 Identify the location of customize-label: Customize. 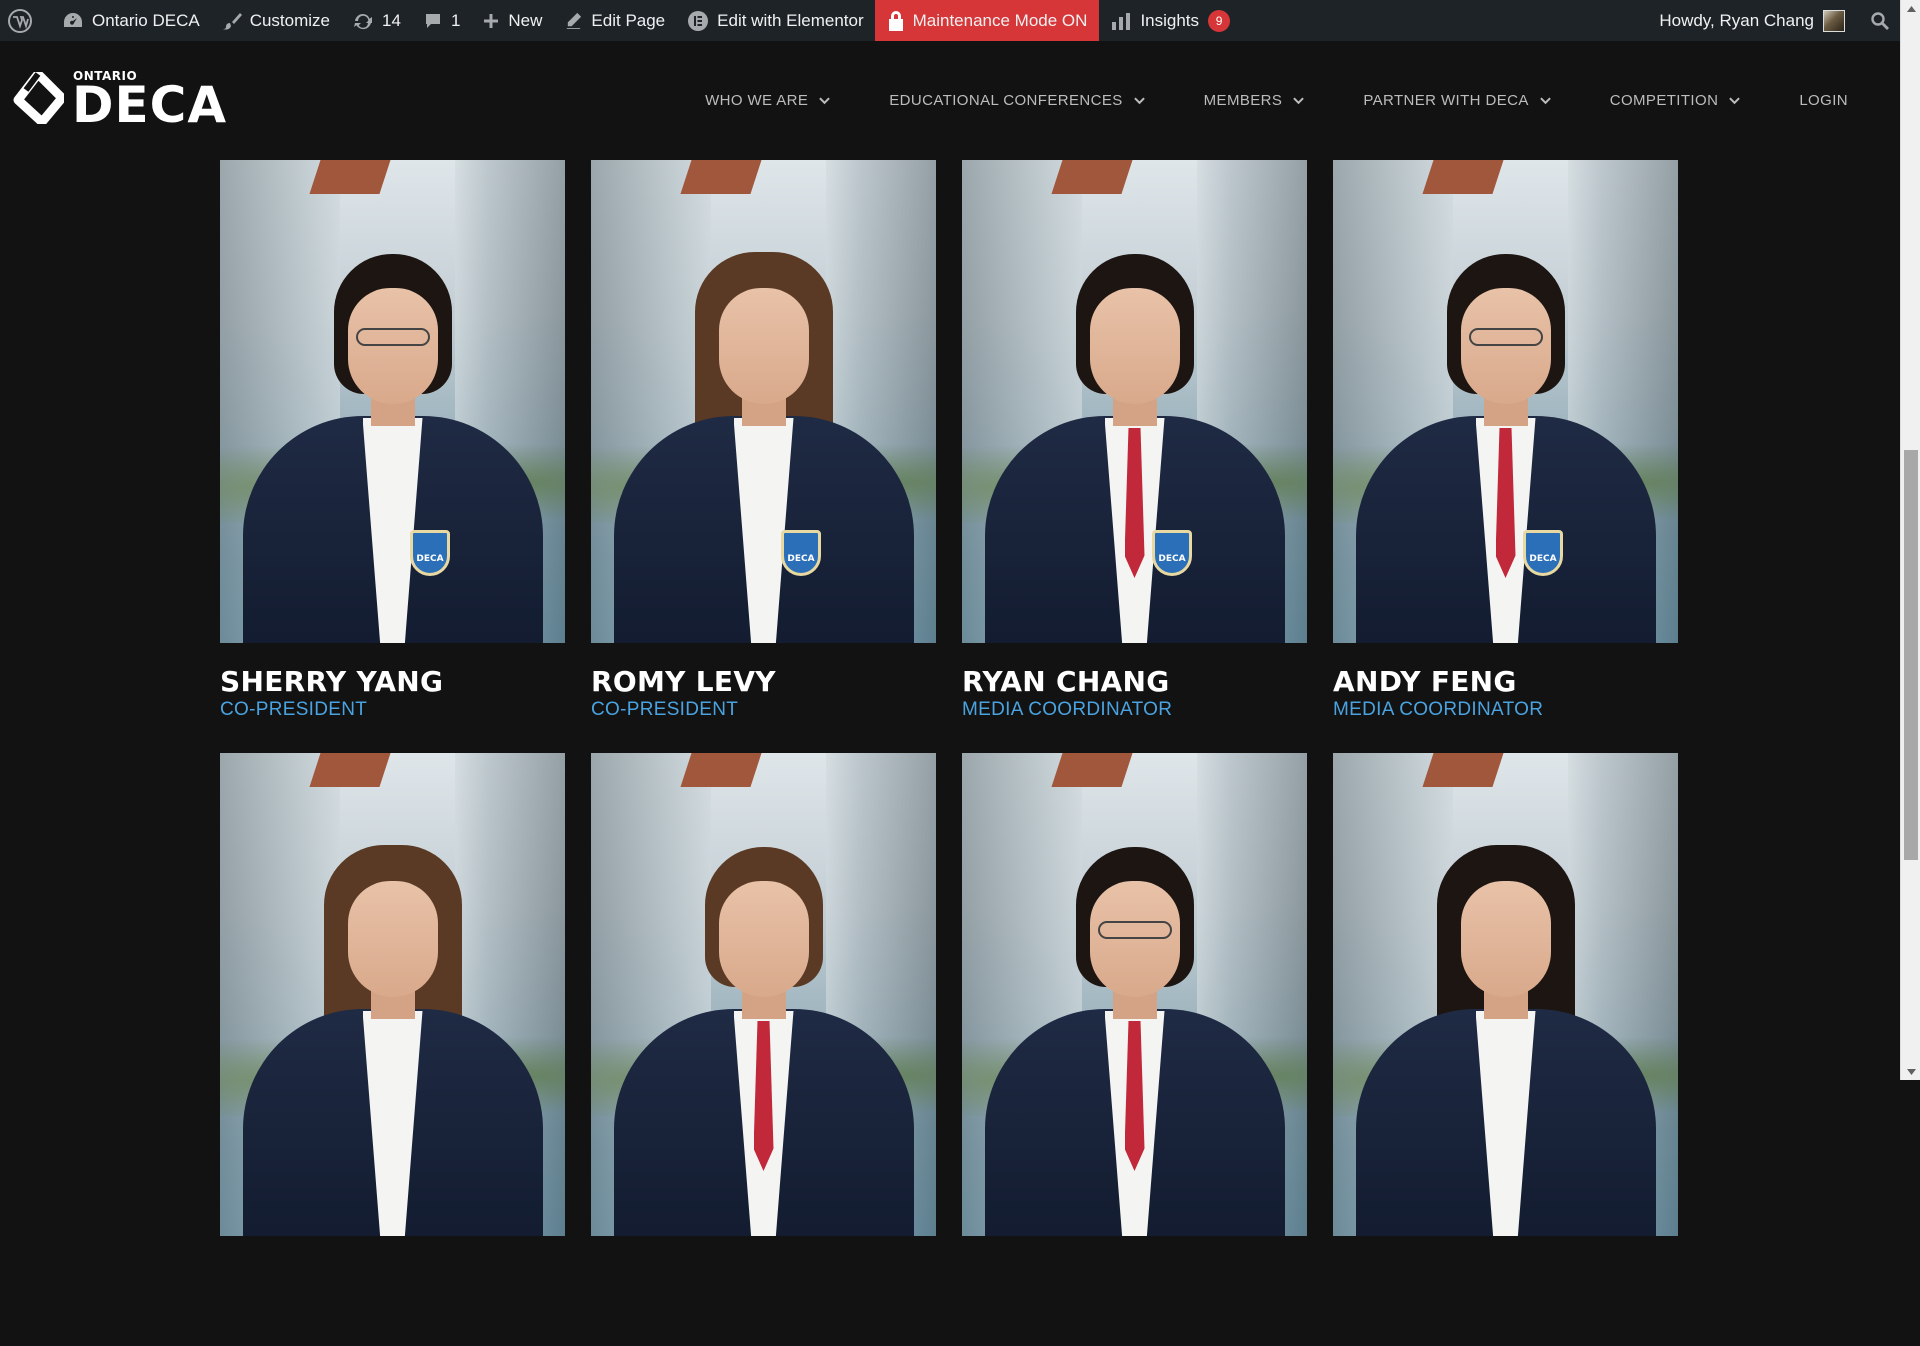
(290, 20).